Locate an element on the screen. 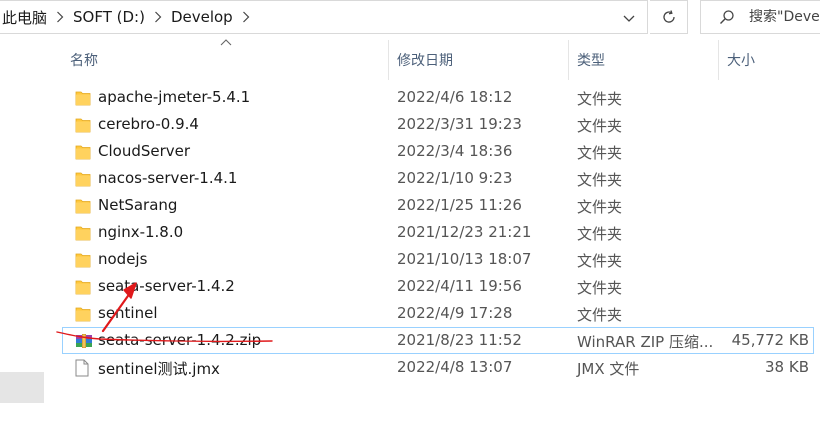  file-name: NetSarang is located at coordinates (138, 205).